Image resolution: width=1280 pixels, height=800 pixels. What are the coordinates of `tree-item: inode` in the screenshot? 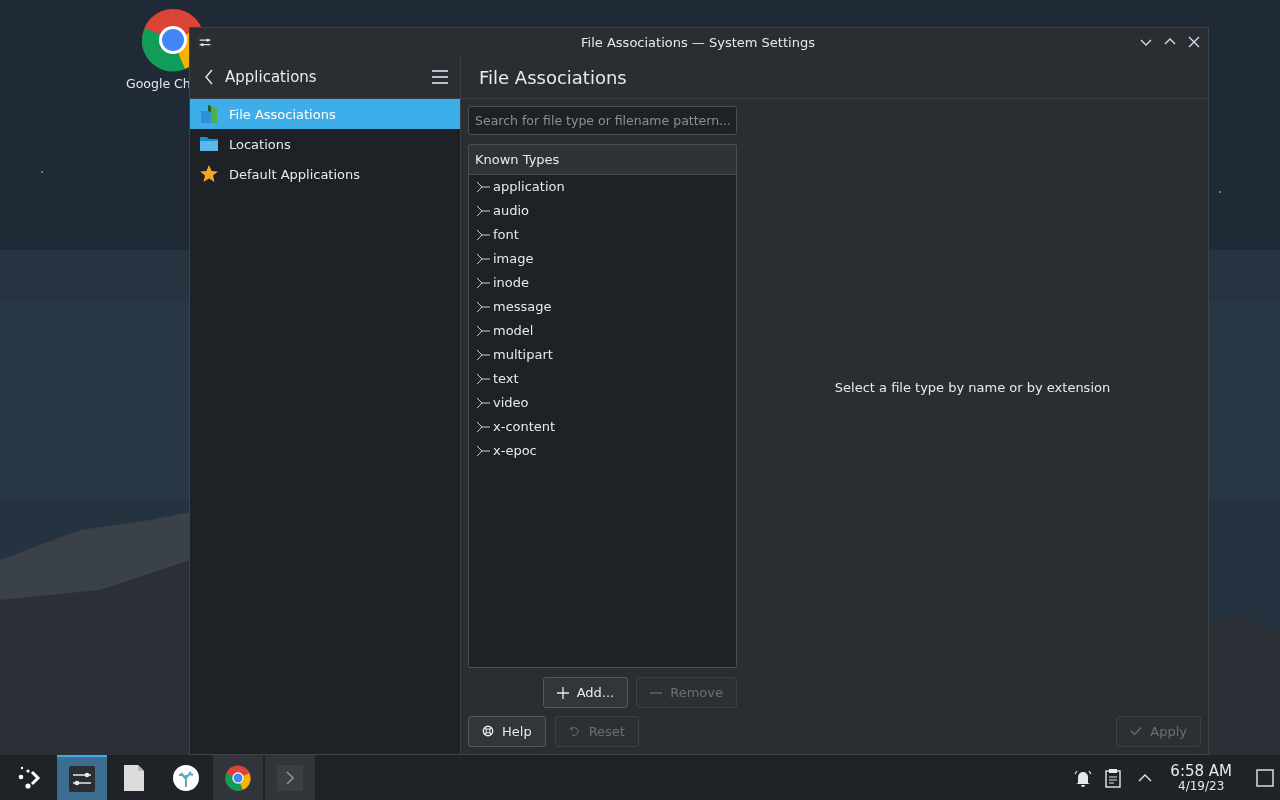 It's located at (511, 283).